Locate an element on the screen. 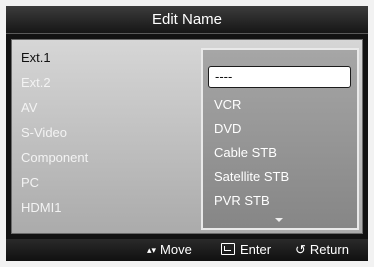 This screenshot has height=267, width=374. dropdown-selected-option: ---- is located at coordinates (279, 77).